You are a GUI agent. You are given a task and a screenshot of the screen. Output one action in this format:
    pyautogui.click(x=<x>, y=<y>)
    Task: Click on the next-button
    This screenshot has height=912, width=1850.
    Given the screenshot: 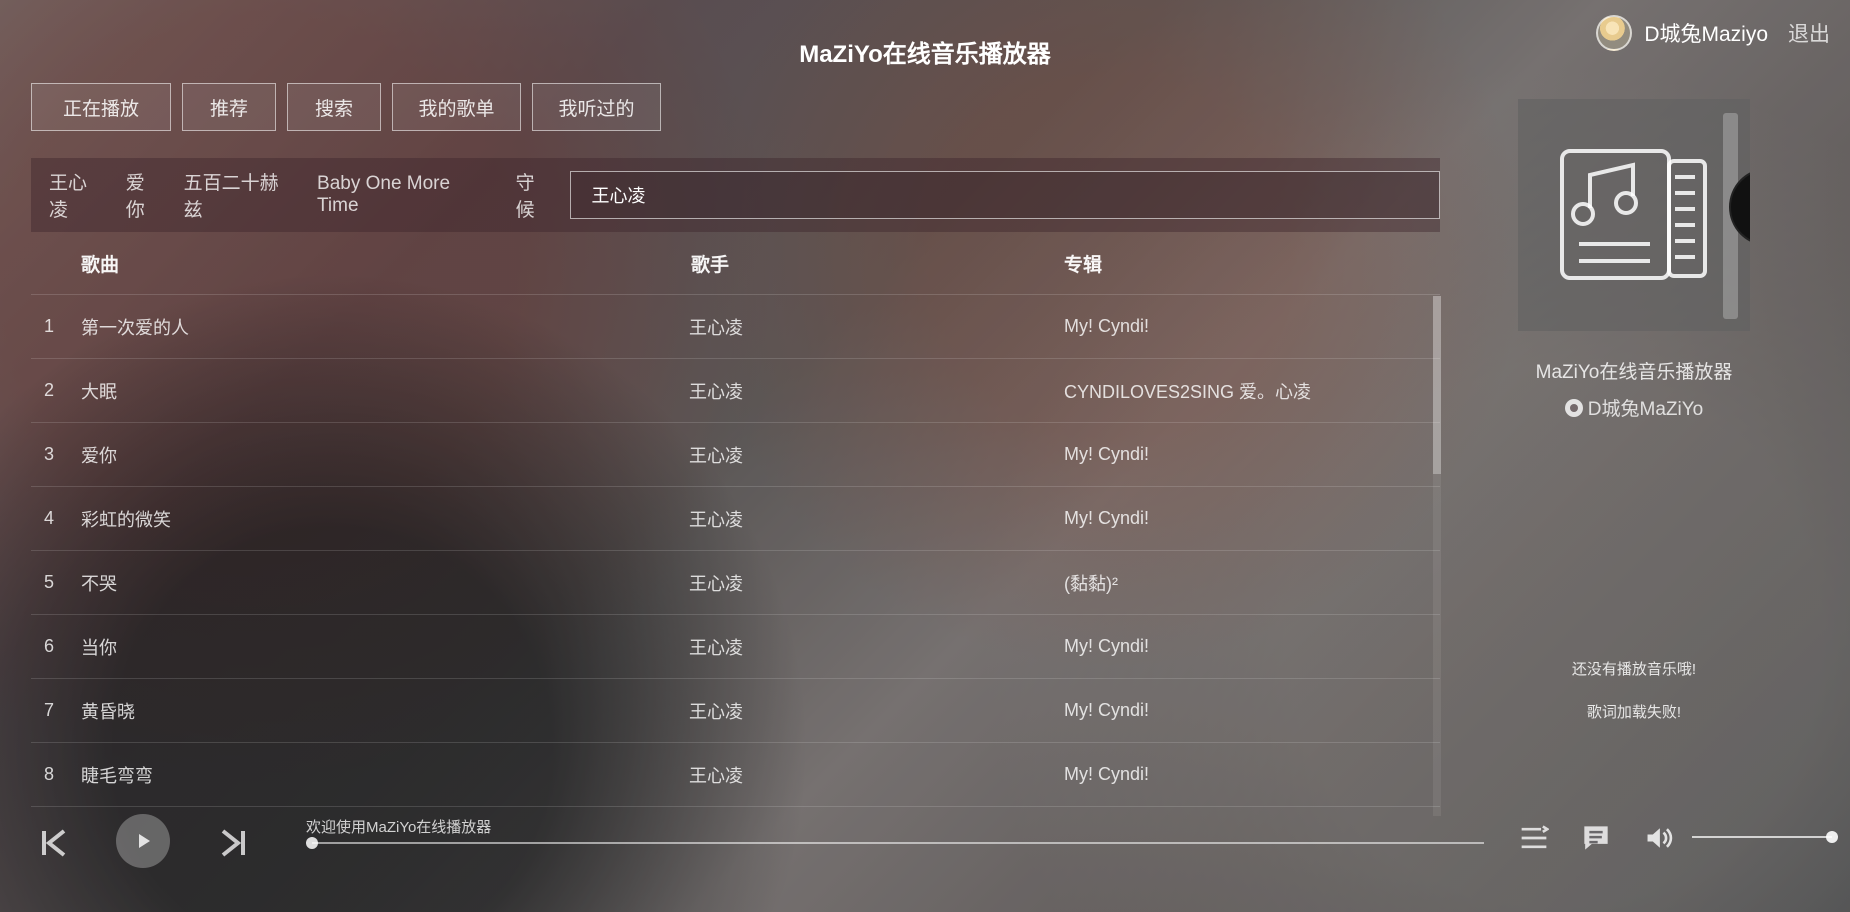 What is the action you would take?
    pyautogui.click(x=233, y=843)
    